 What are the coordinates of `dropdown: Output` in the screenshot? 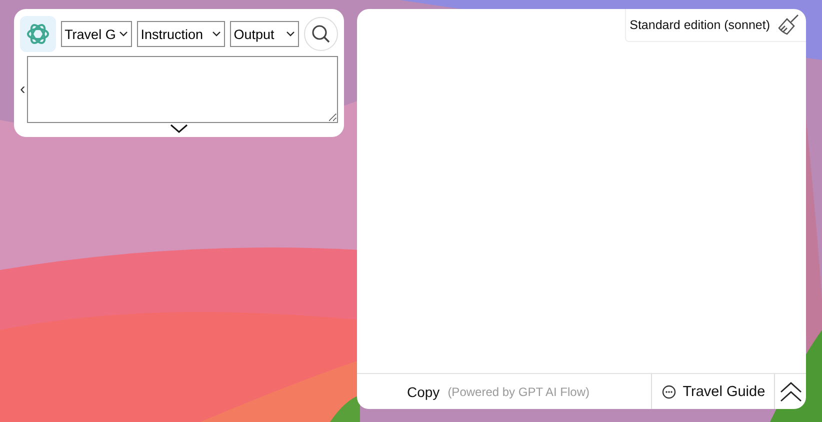 It's located at (264, 34).